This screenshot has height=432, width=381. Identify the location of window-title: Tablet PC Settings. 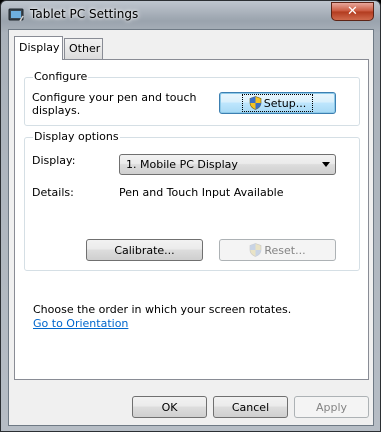
(84, 14).